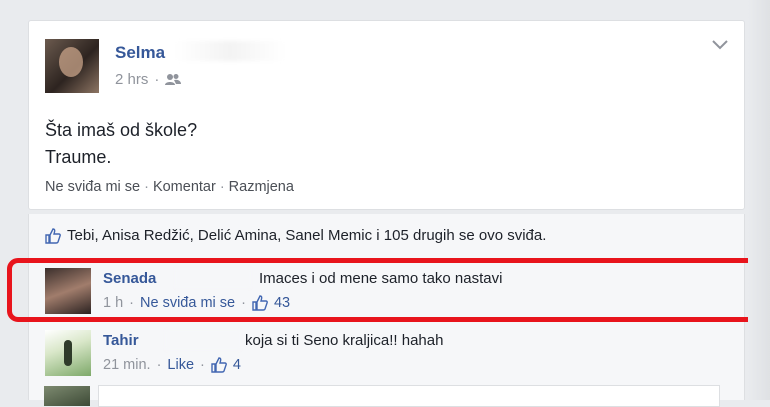 The image size is (770, 407). What do you see at coordinates (140, 53) in the screenshot?
I see `author-name: Selma` at bounding box center [140, 53].